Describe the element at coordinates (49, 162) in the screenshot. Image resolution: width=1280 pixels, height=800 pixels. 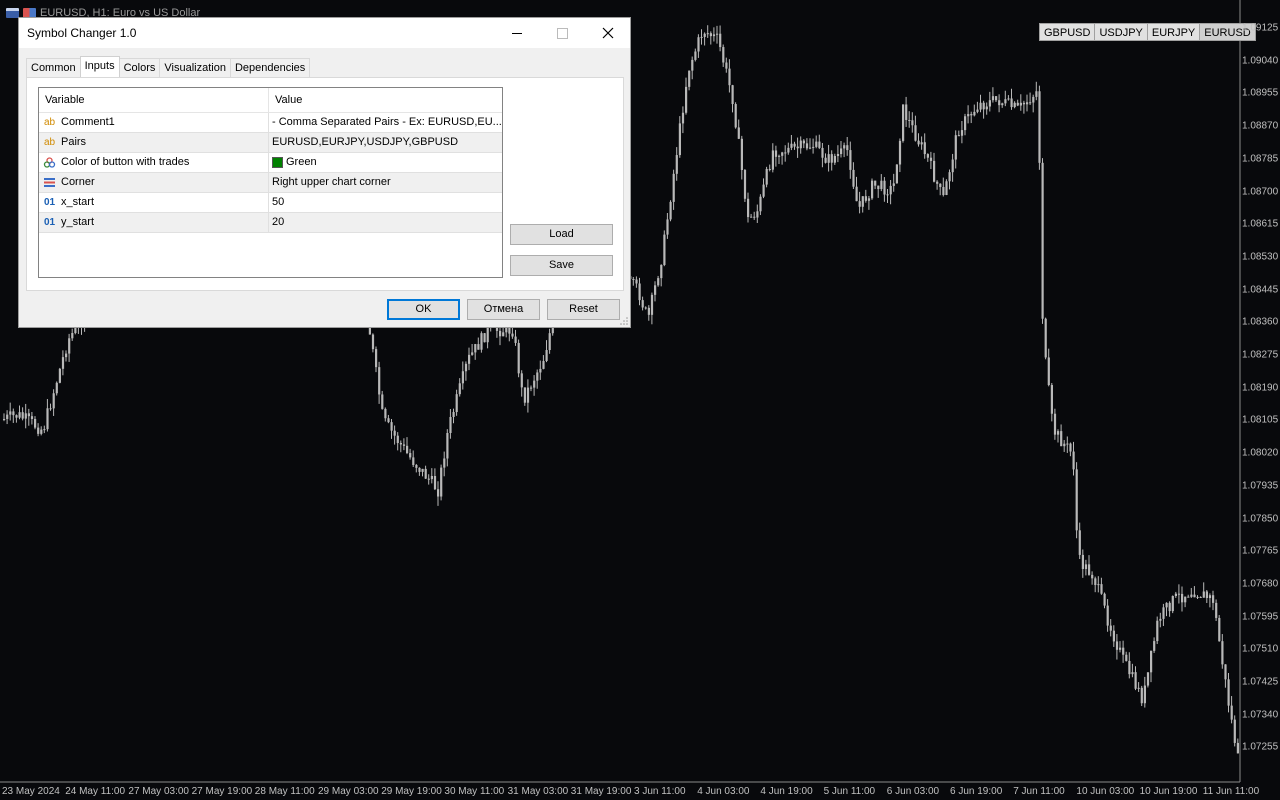
I see `color-palette-icon` at that location.